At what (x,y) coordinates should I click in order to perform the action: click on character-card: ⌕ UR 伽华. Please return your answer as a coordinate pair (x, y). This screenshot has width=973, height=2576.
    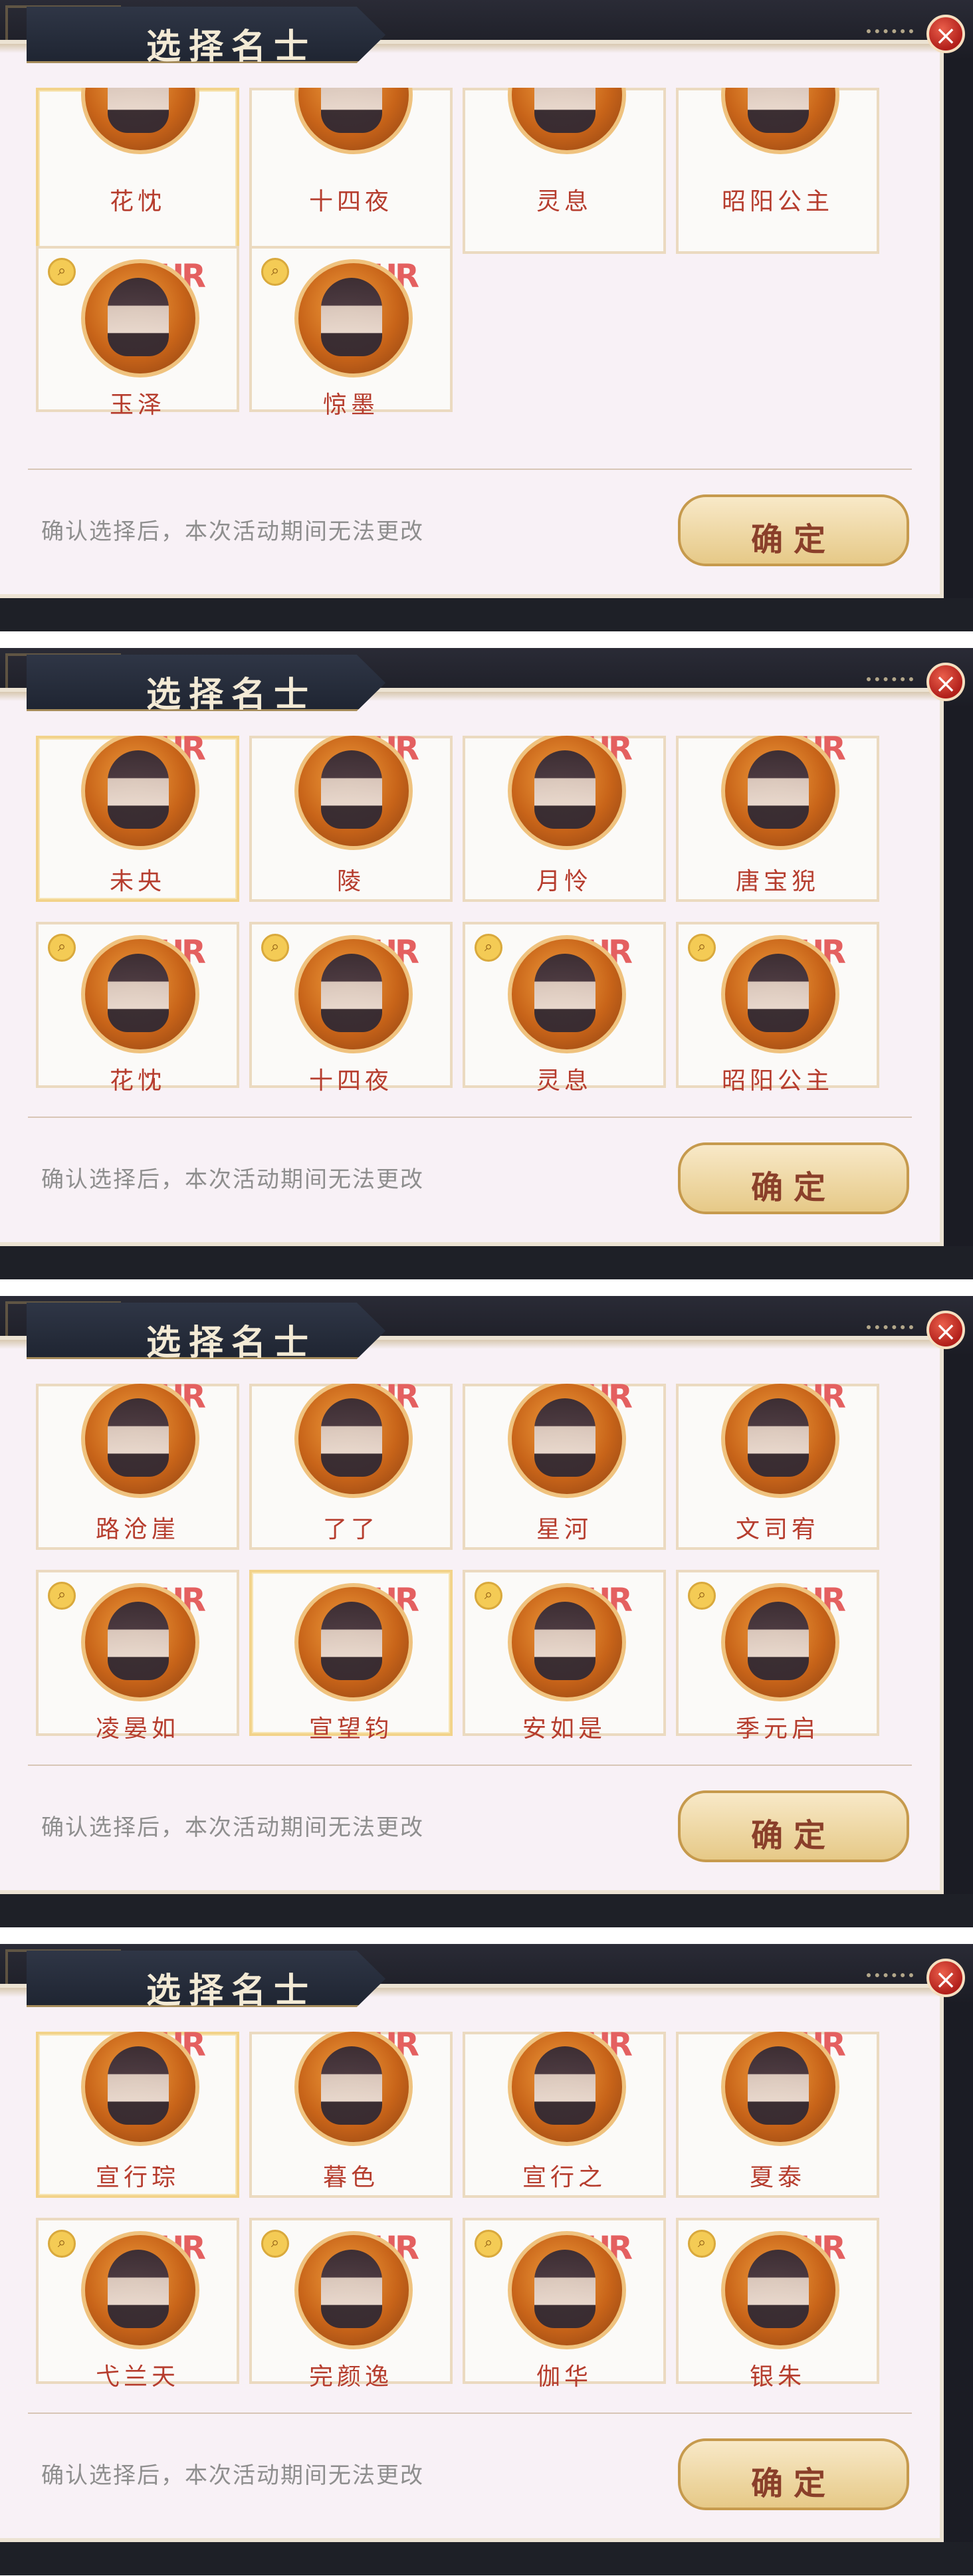
    Looking at the image, I should click on (564, 2304).